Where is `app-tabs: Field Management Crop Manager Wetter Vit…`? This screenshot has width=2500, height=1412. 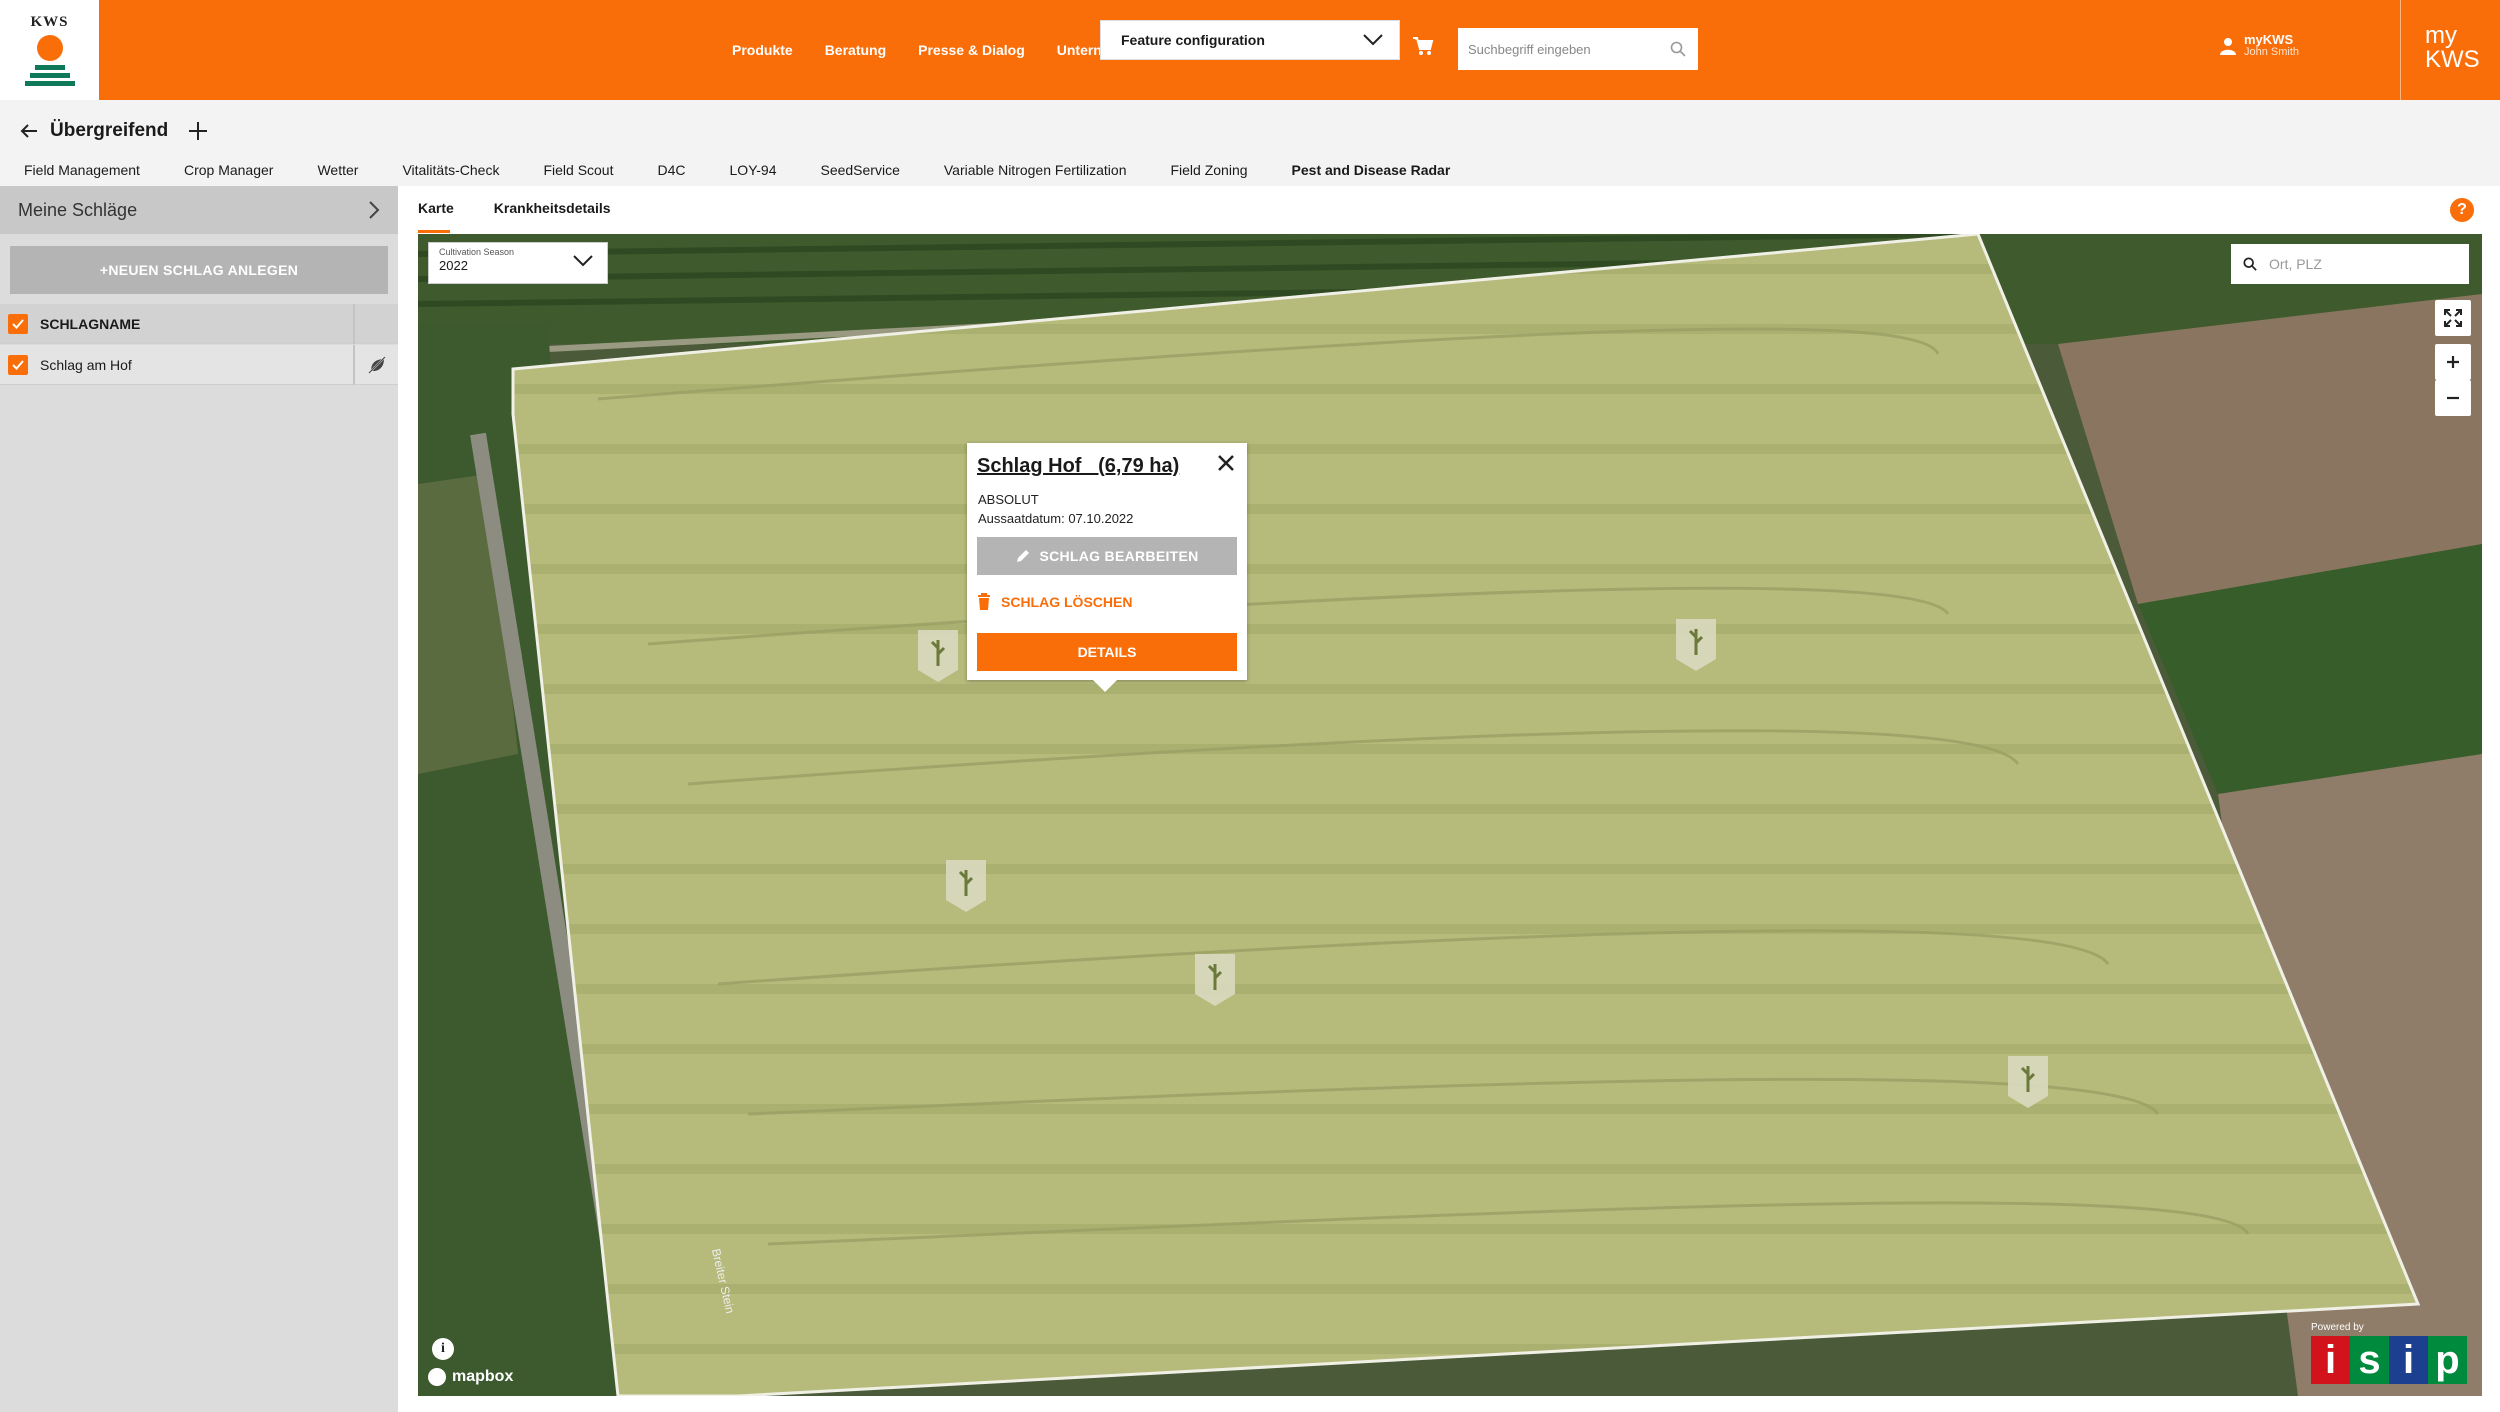
app-tabs: Field Management Crop Manager Wetter Vit… is located at coordinates (737, 170).